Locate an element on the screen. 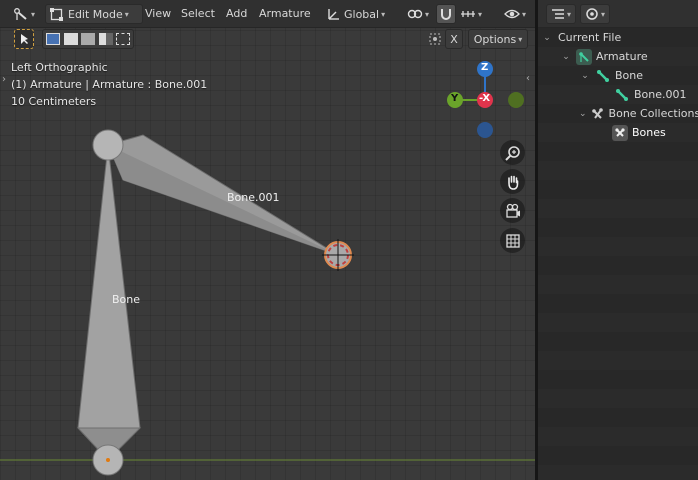 The height and width of the screenshot is (480, 698). bone-collection-icon is located at coordinates (620, 132).